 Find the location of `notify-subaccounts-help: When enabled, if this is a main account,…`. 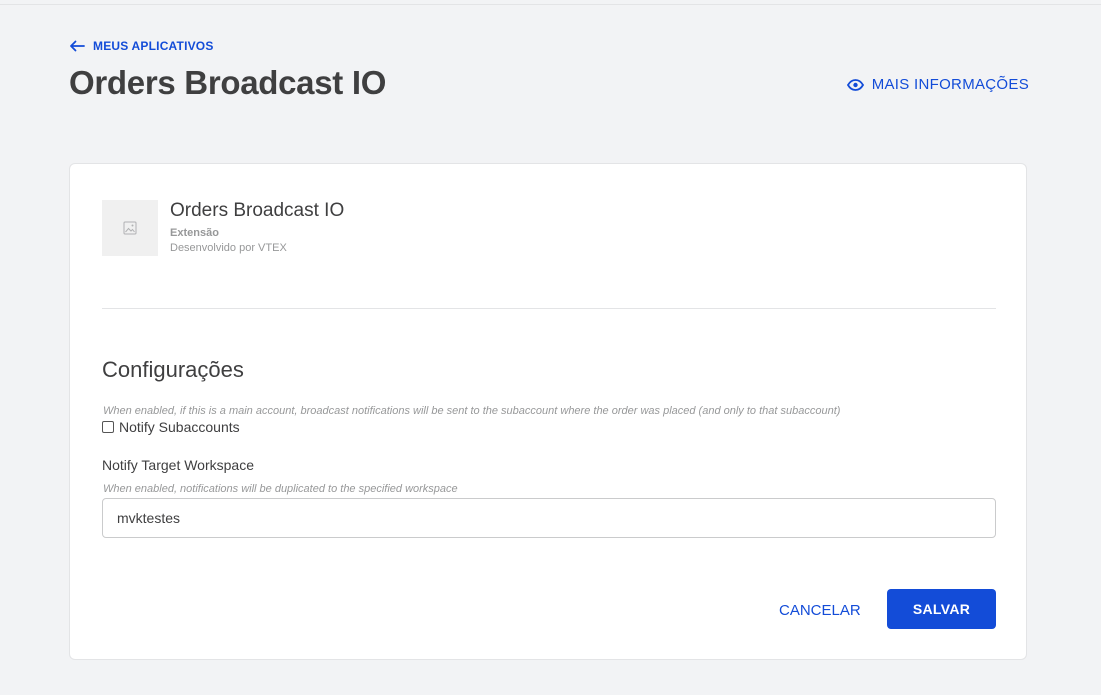

notify-subaccounts-help: When enabled, if this is a main account,… is located at coordinates (472, 411).